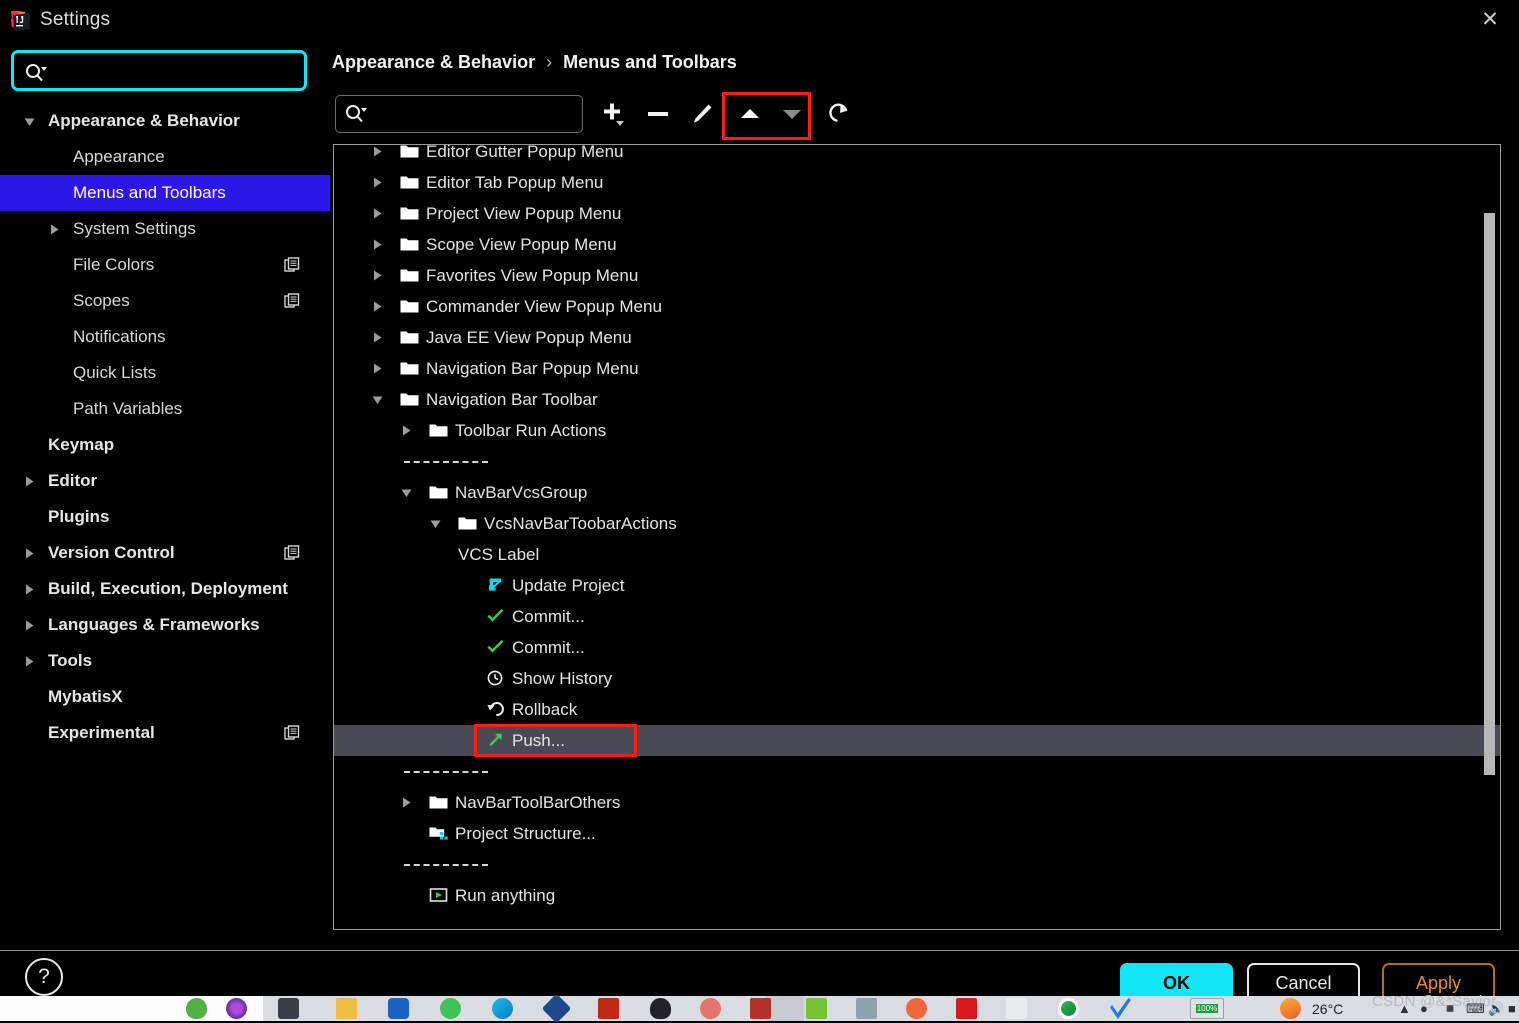  Describe the element at coordinates (165, 121) in the screenshot. I see `sidebar-item-appearance-behavior: Appearance & Behavior` at that location.